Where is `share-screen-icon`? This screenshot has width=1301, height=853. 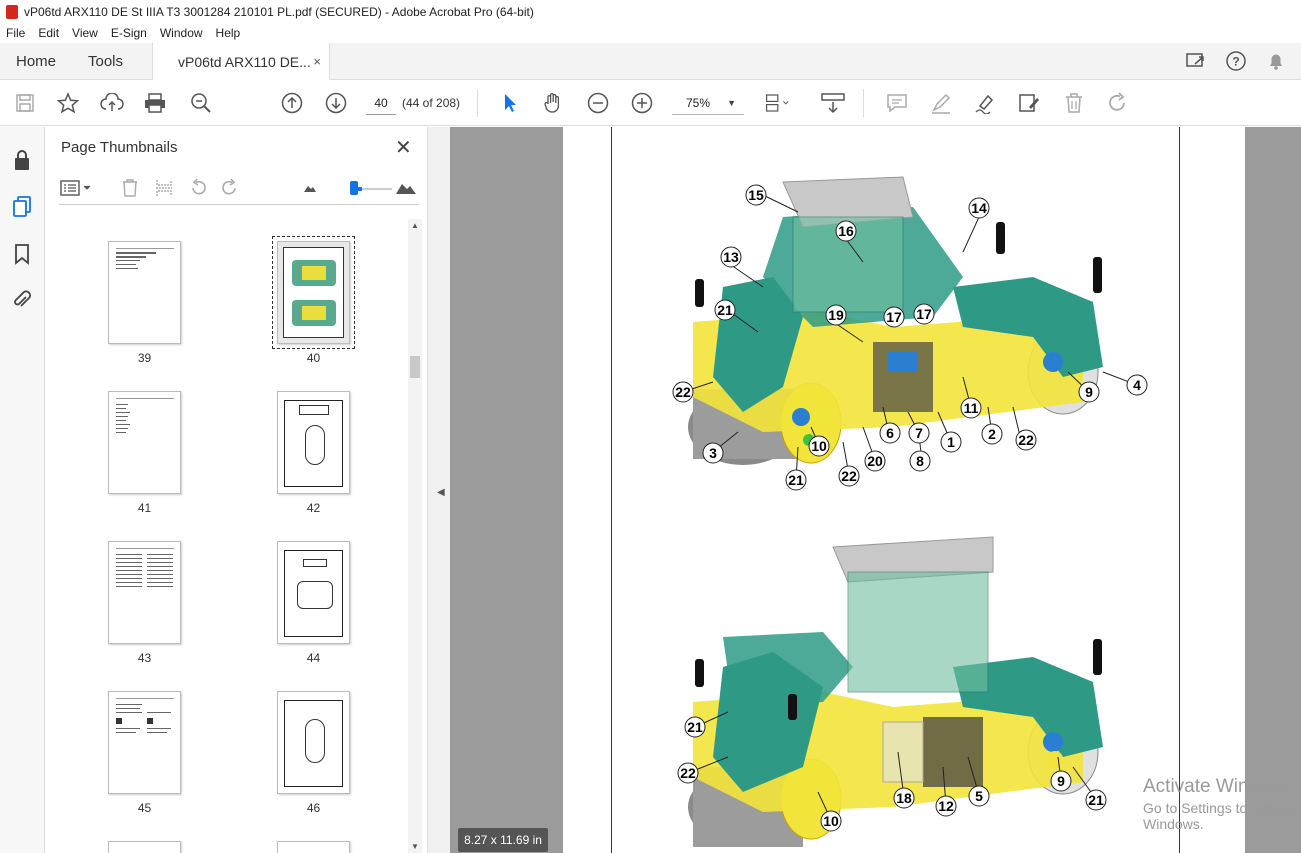
share-screen-icon is located at coordinates (1196, 61).